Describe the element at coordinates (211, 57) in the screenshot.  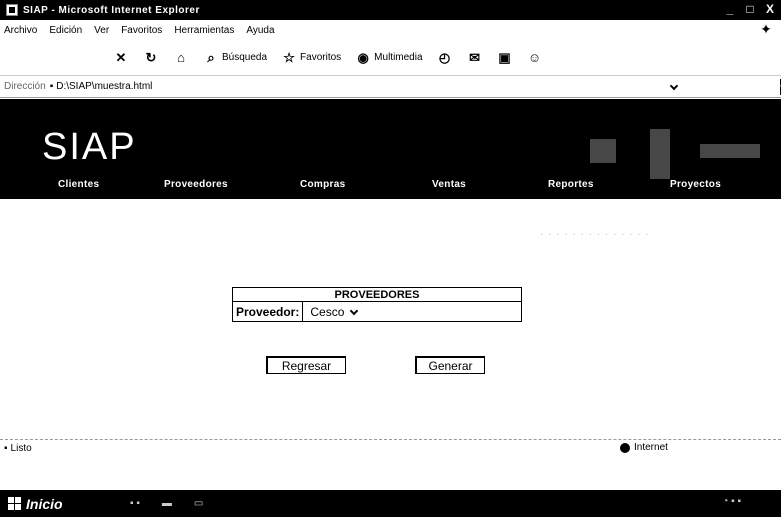
I see `search-icon: ⌕` at that location.